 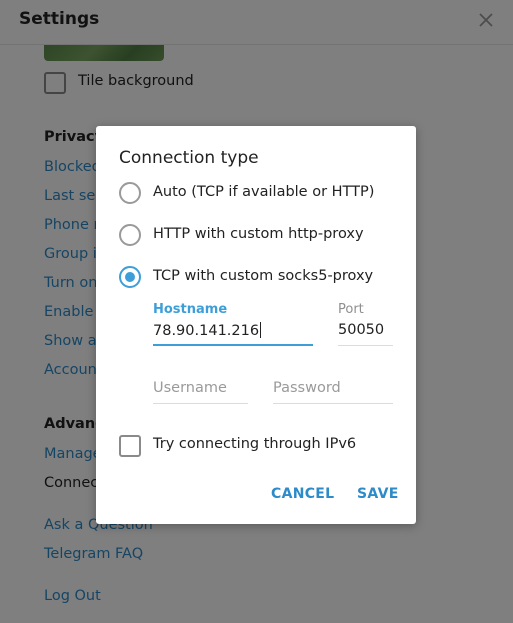 I want to click on port-field: Port 50050, so click(x=365, y=324).